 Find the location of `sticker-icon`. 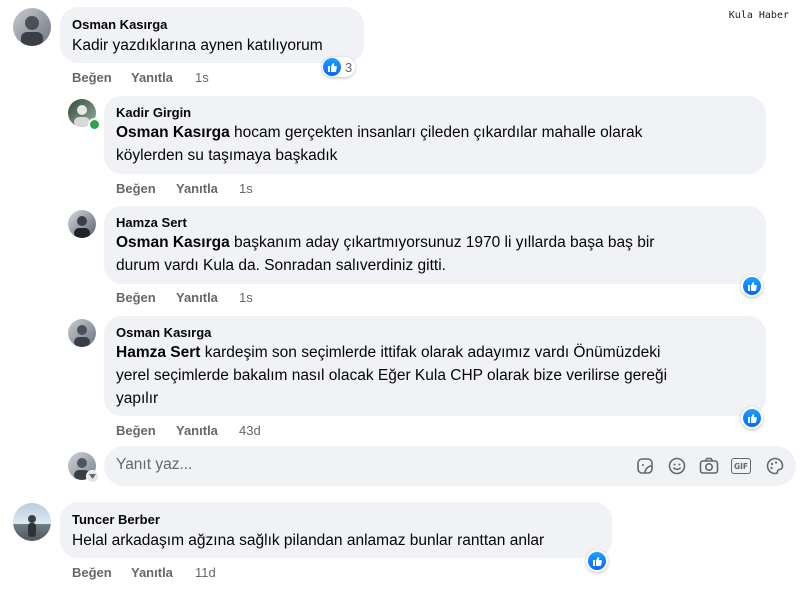

sticker-icon is located at coordinates (645, 466).